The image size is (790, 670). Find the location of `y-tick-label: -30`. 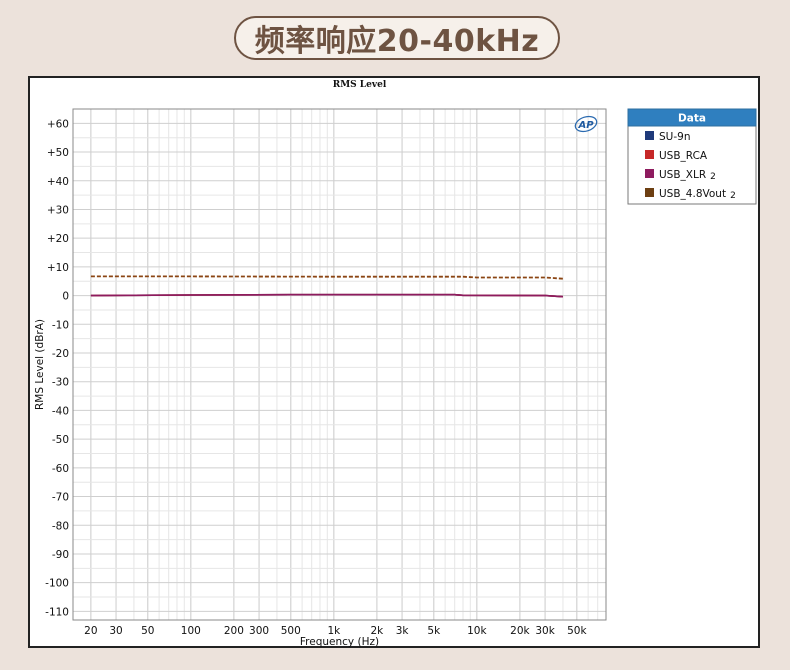

y-tick-label: -30 is located at coordinates (60, 383).